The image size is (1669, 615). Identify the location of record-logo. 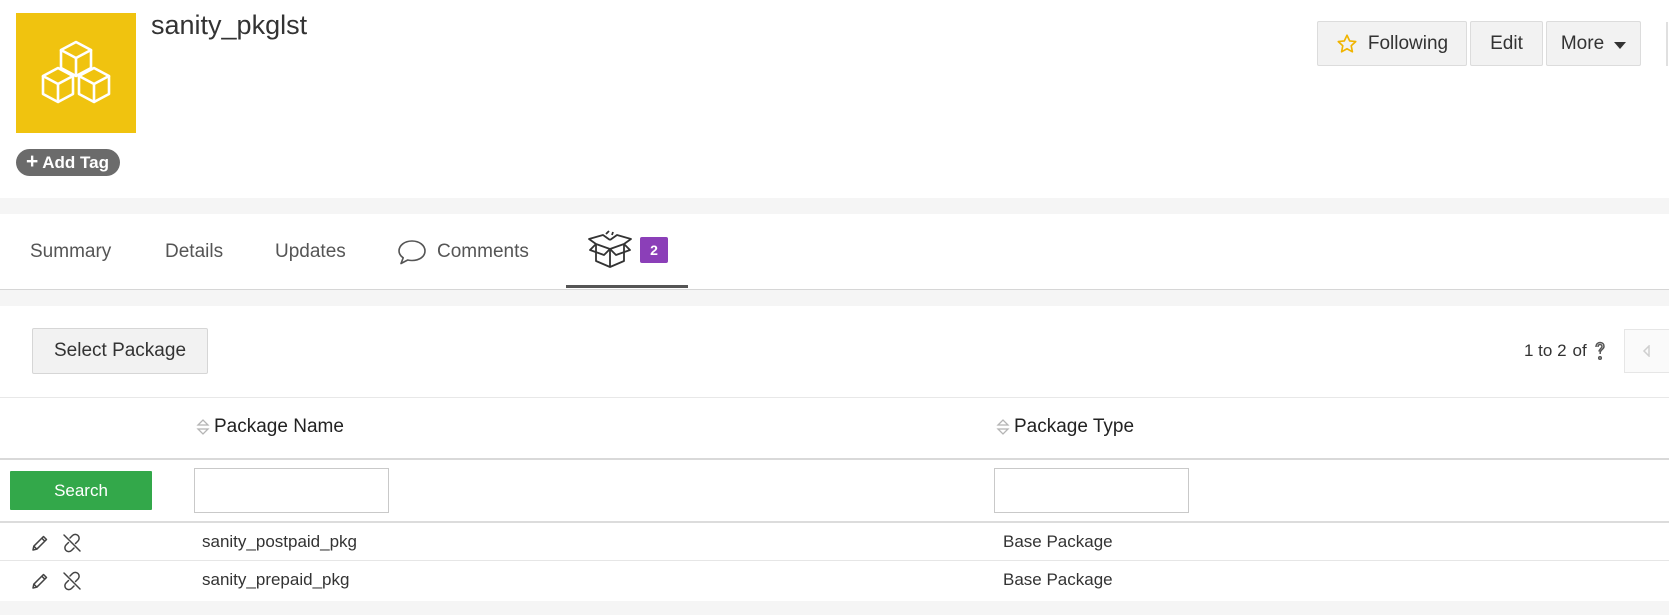
(76, 73).